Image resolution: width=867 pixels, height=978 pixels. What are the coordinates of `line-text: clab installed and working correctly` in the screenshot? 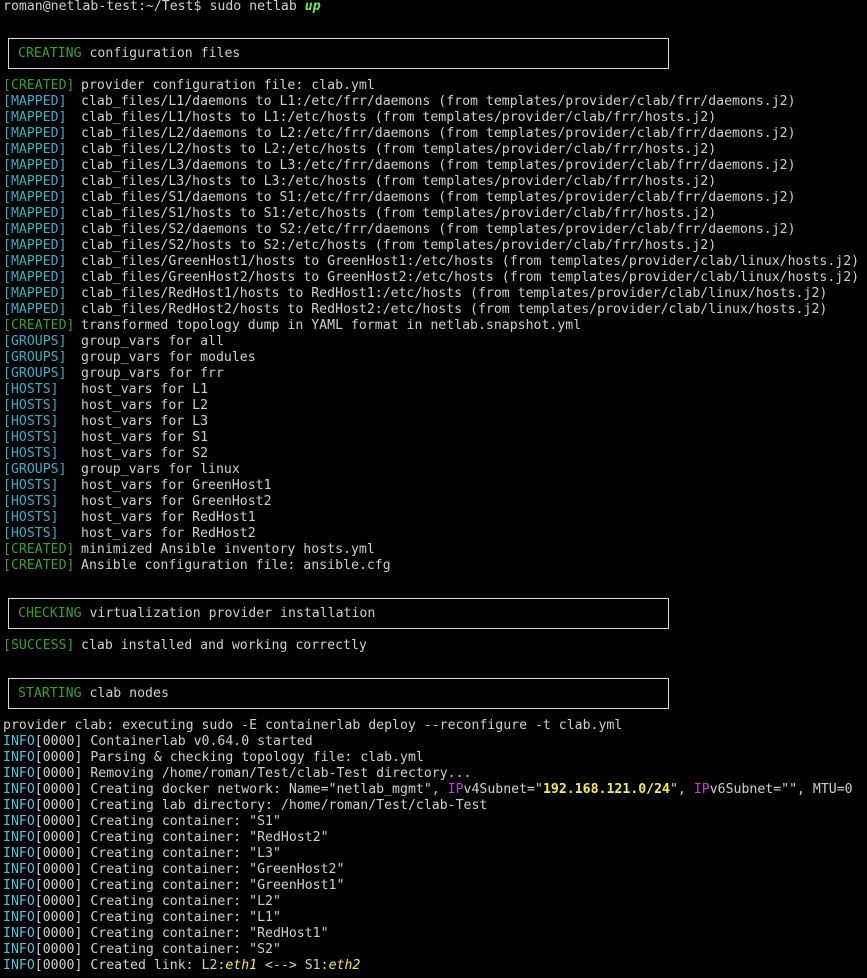 It's located at (224, 645).